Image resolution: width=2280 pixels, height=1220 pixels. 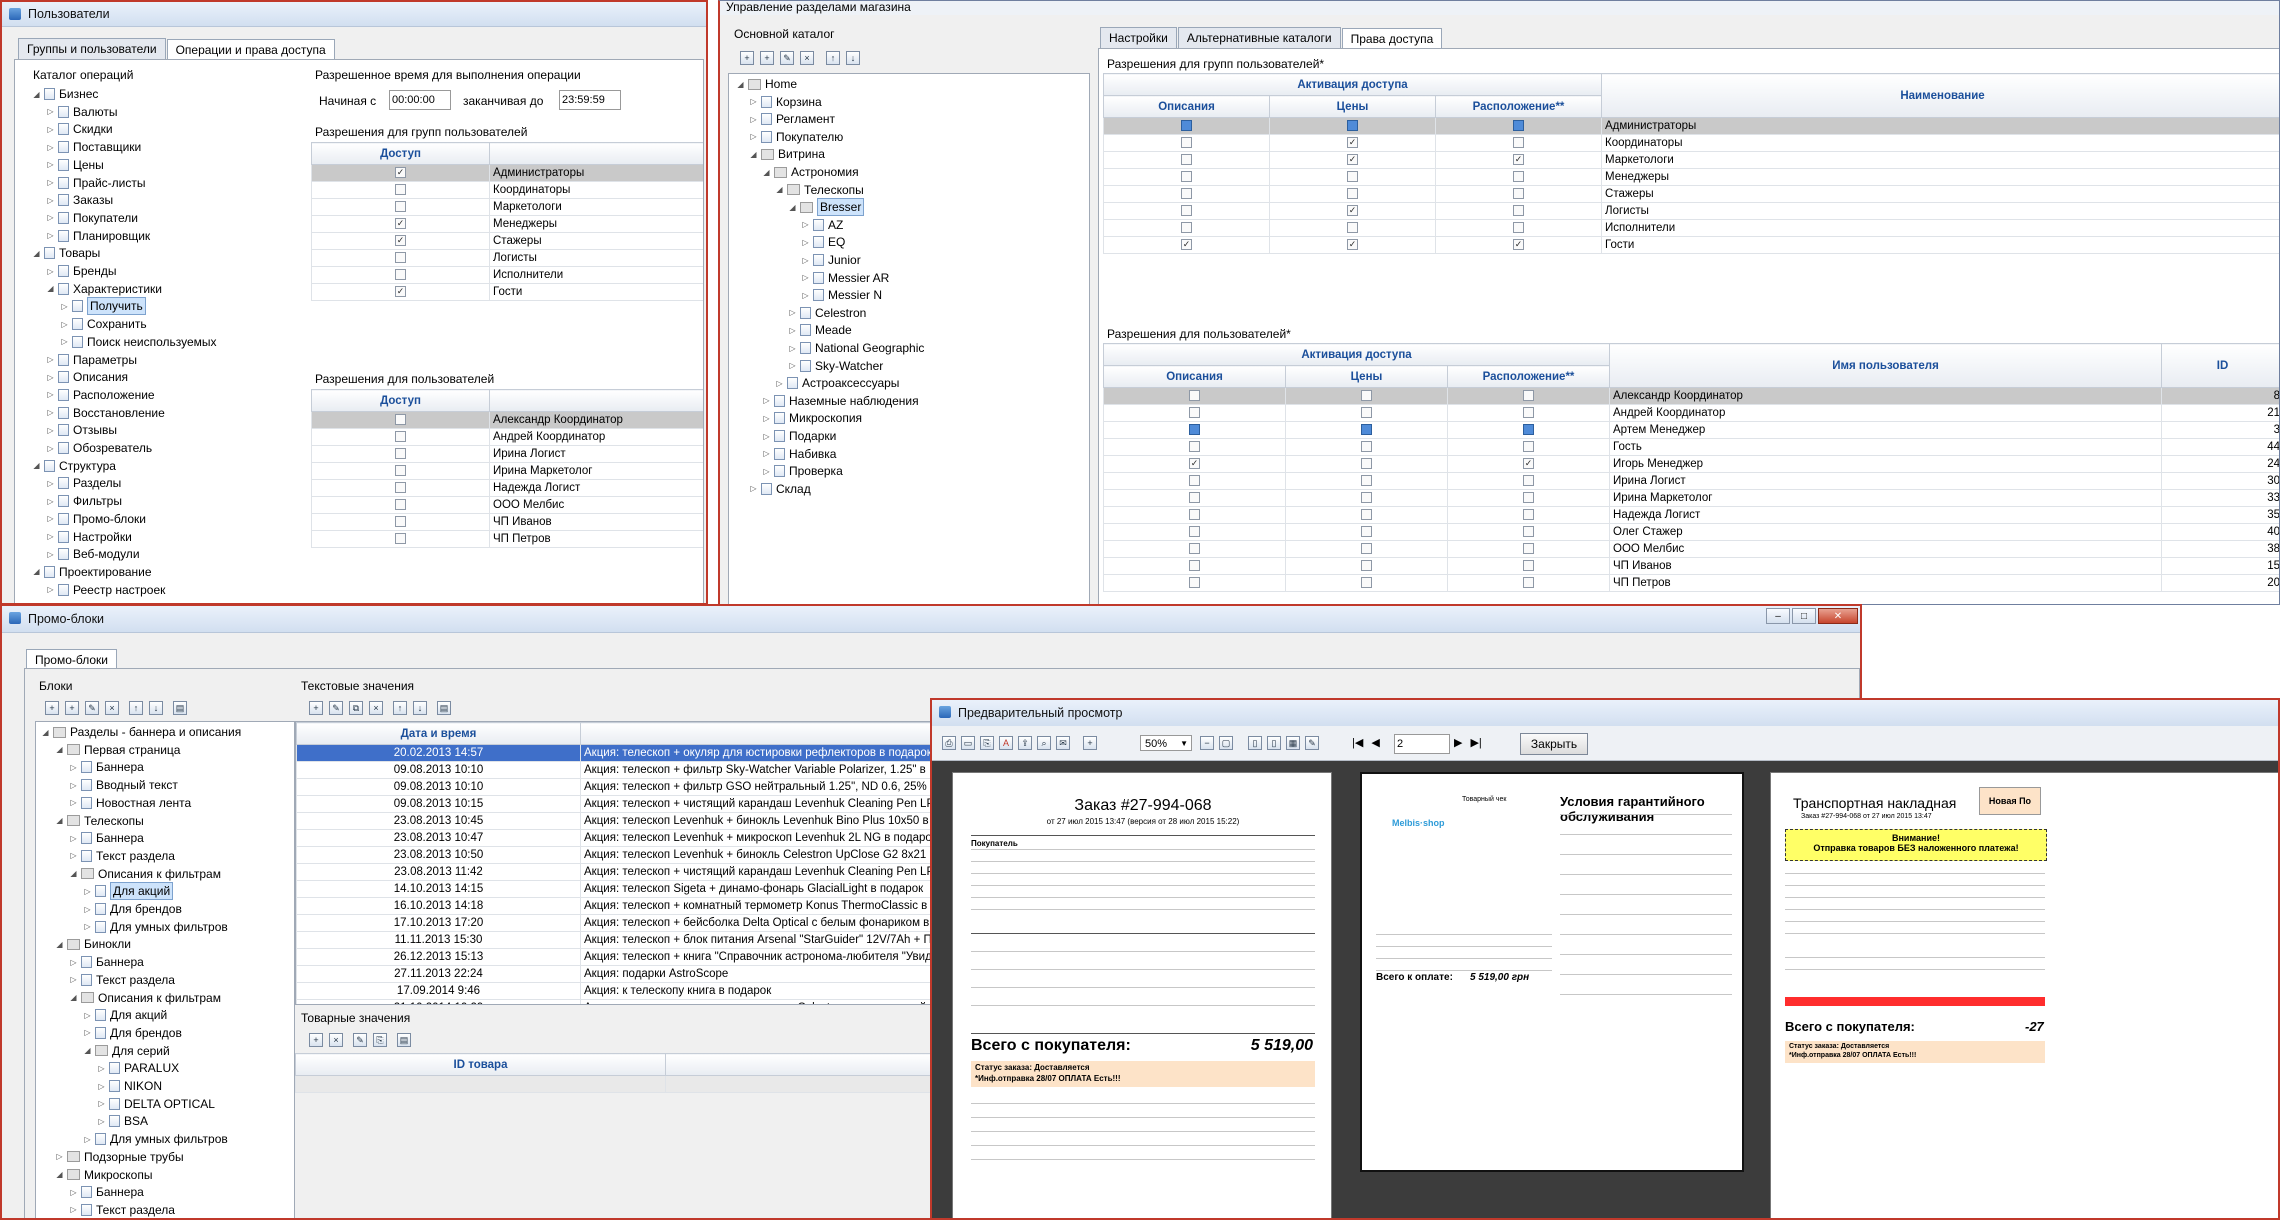 I want to click on tree-item: ▷ Покупатели, so click(x=92, y=218).